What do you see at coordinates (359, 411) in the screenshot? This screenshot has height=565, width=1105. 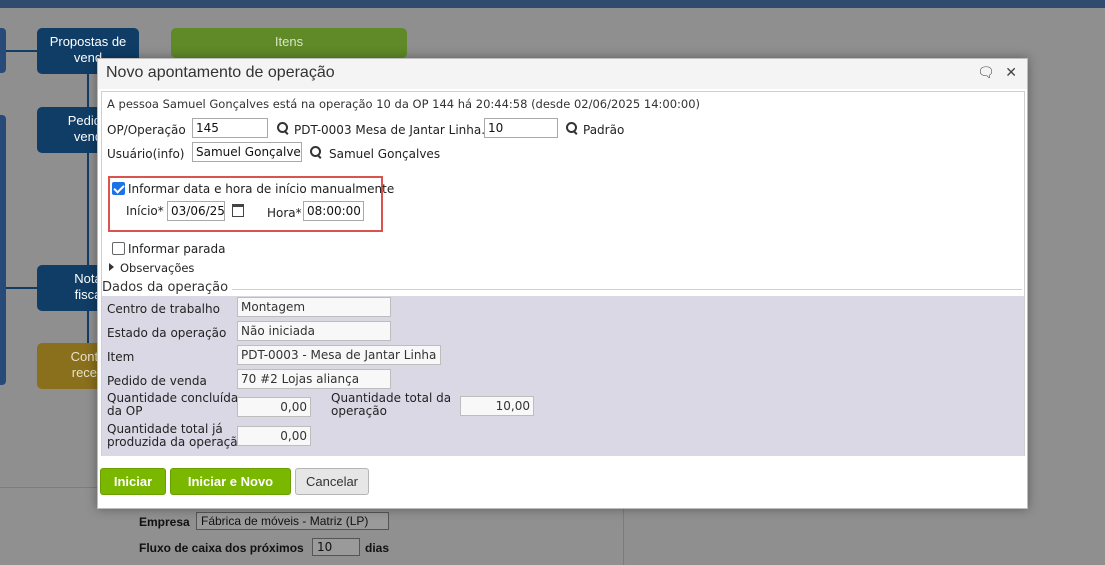 I see `qtd-total-label-line2: operação` at bounding box center [359, 411].